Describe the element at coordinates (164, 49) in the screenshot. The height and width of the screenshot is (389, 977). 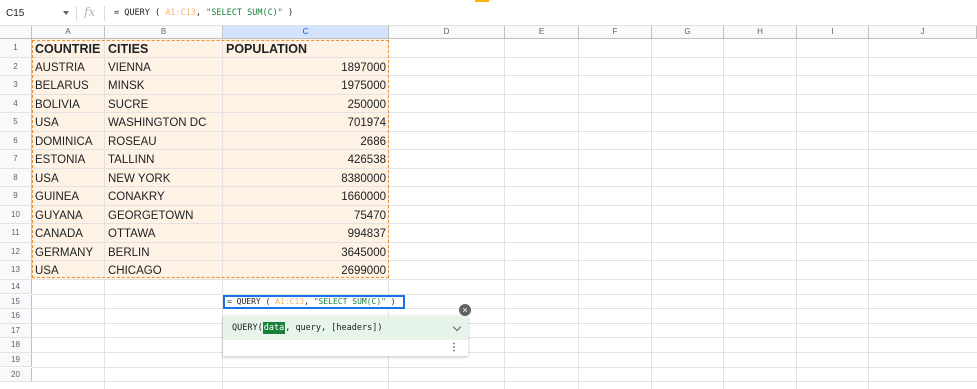
I see `header-cell: CITIES` at that location.